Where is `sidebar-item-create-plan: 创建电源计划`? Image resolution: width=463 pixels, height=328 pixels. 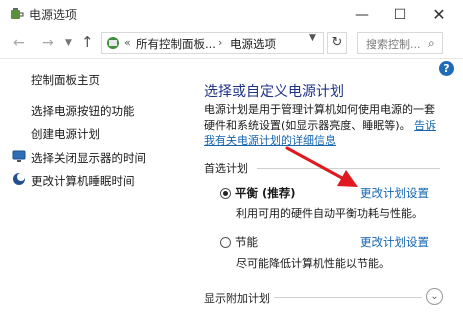 sidebar-item-create-plan: 创建电源计划 is located at coordinates (65, 134).